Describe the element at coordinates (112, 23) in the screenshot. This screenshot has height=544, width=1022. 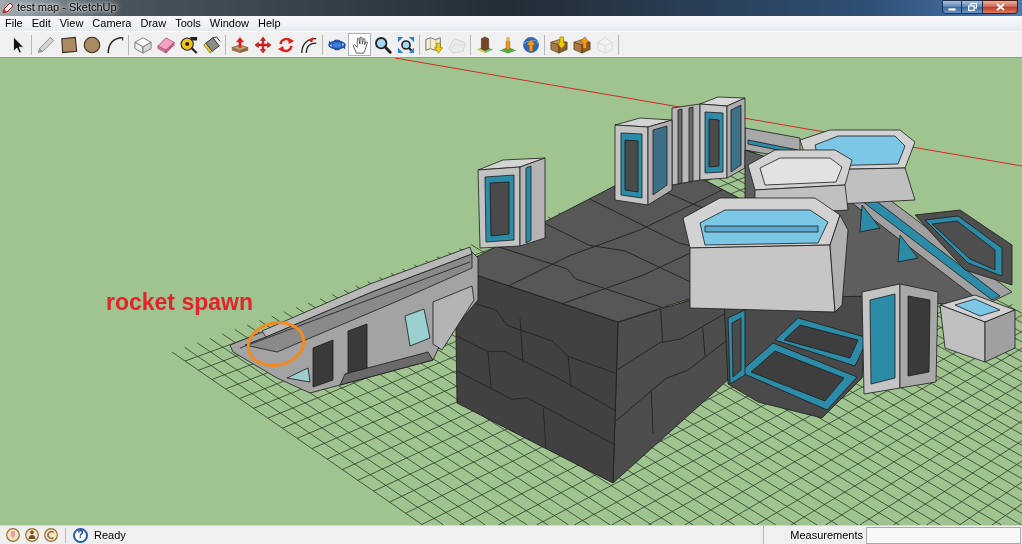
I see `menu-item: Camera` at that location.